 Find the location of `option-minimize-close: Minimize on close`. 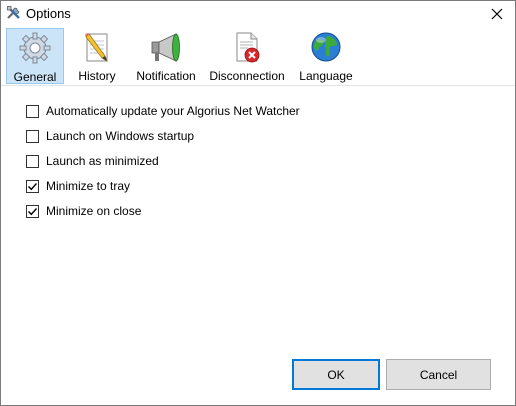

option-minimize-close: Minimize on close is located at coordinates (83, 211).